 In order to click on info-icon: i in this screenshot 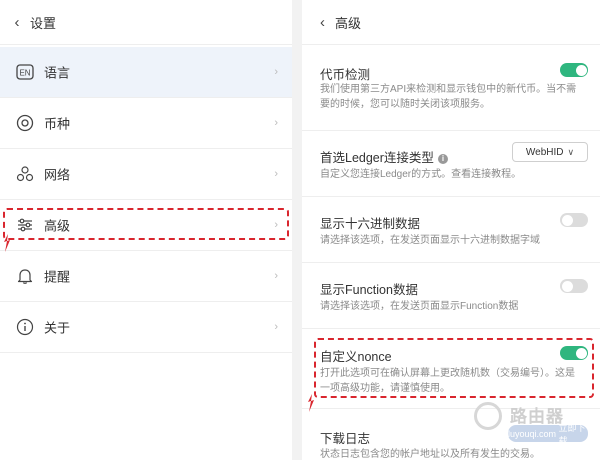, I will do `click(442, 159)`.